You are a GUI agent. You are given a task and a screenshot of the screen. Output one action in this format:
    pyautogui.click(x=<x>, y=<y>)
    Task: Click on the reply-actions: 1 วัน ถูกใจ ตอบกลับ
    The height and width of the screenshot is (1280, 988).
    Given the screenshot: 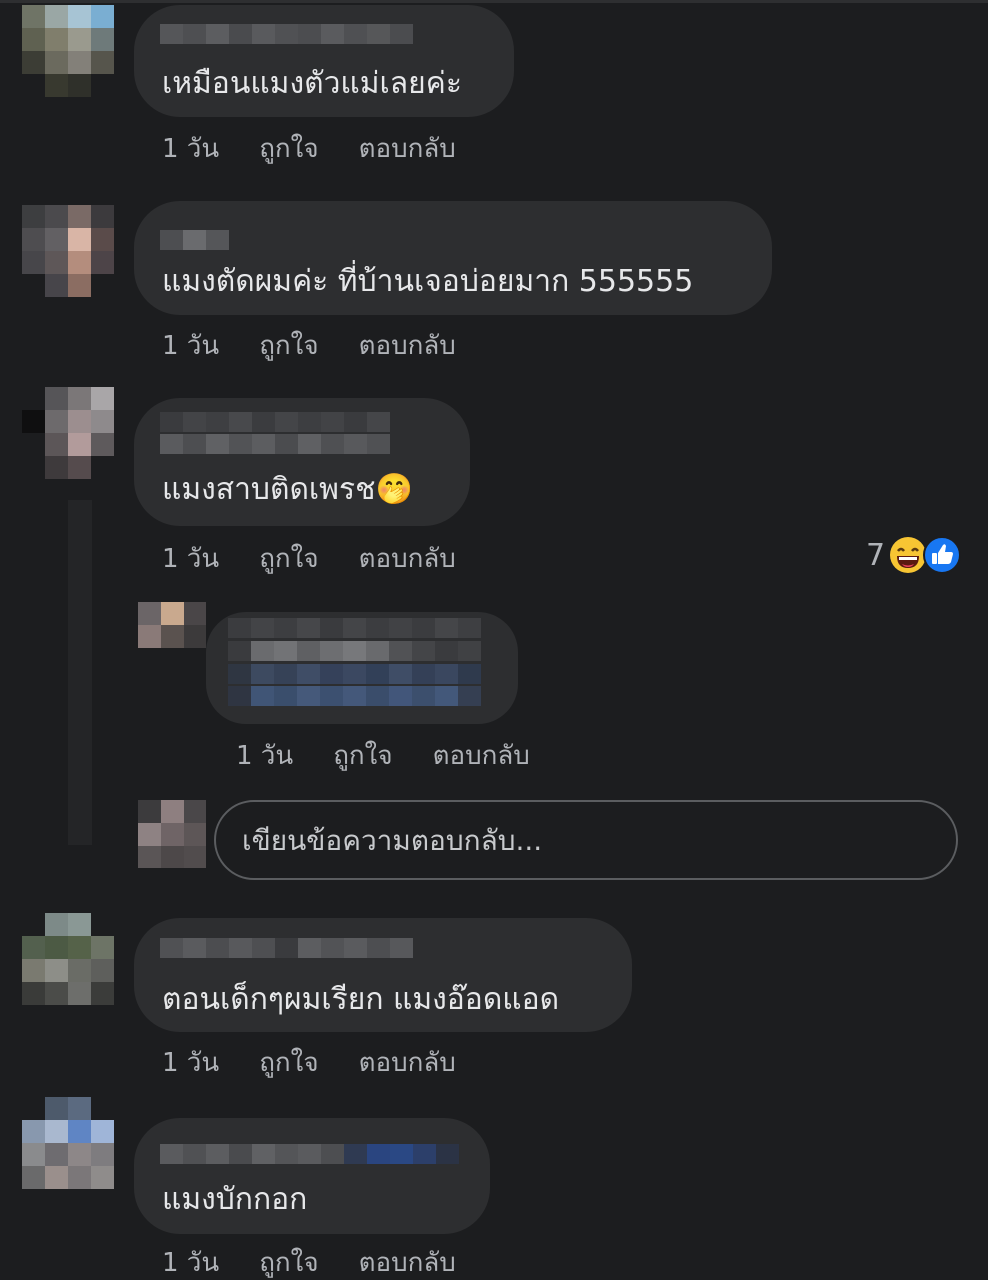 What is the action you would take?
    pyautogui.click(x=383, y=756)
    